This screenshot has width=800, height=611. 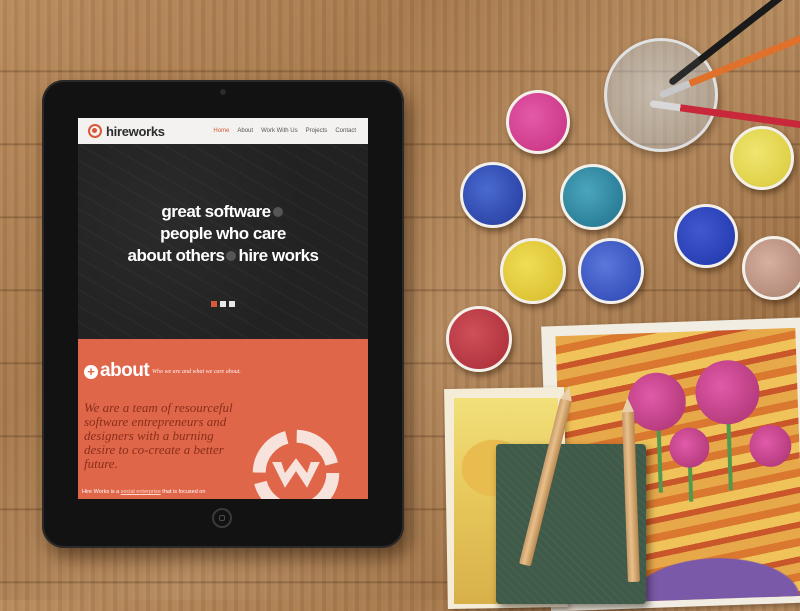 I want to click on hireworks-emblem-icon, so click(x=296, y=464).